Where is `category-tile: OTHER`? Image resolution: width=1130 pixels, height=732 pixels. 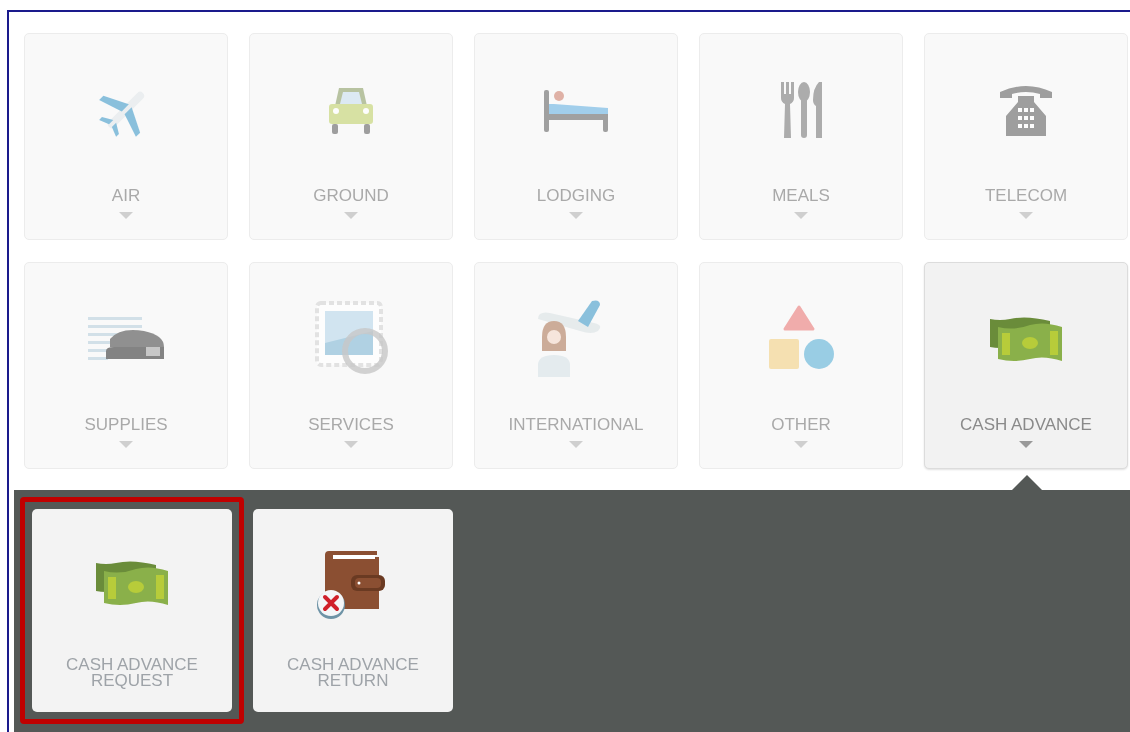 category-tile: OTHER is located at coordinates (801, 365).